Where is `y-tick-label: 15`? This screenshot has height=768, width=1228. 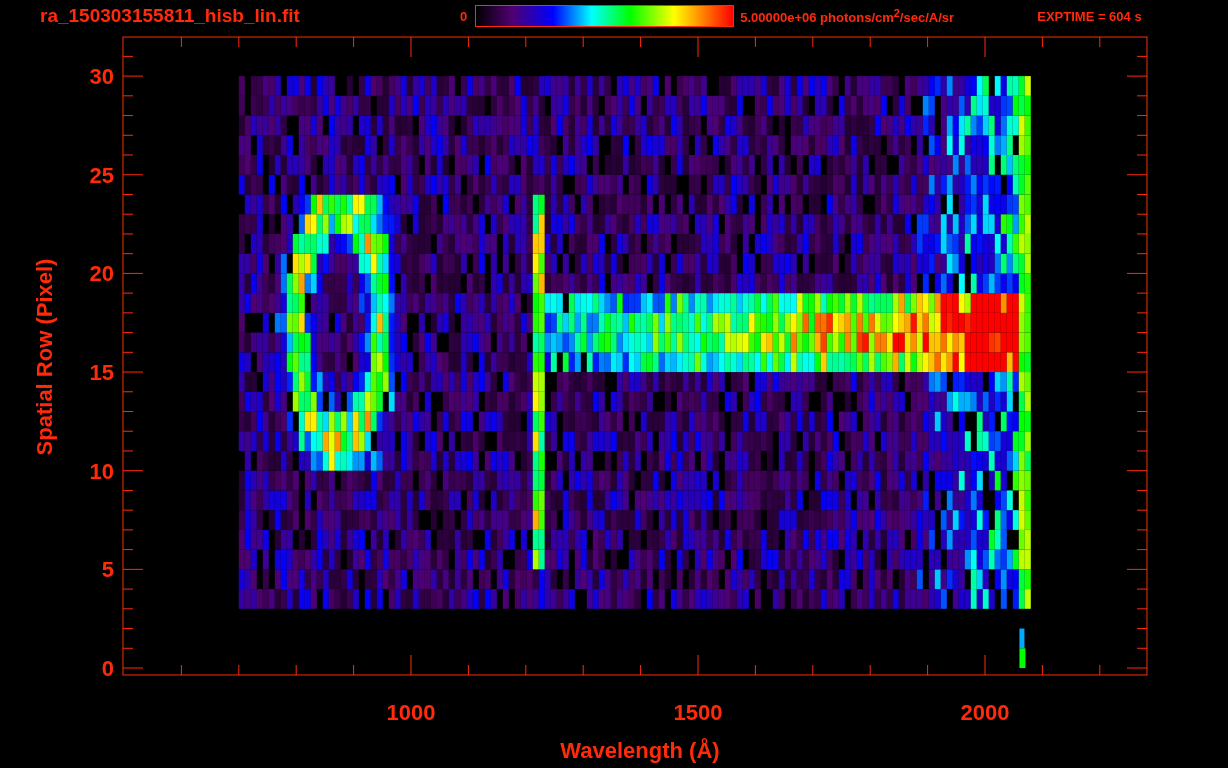
y-tick-label: 15 is located at coordinates (101, 373).